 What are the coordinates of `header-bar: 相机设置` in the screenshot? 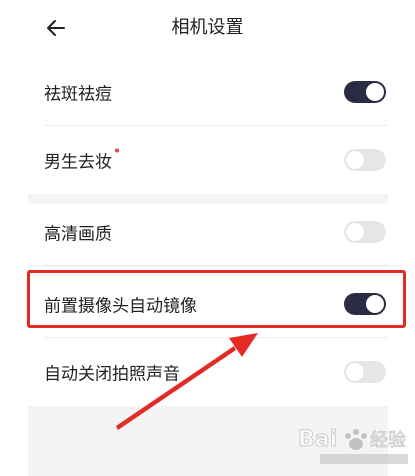 It's located at (207, 28).